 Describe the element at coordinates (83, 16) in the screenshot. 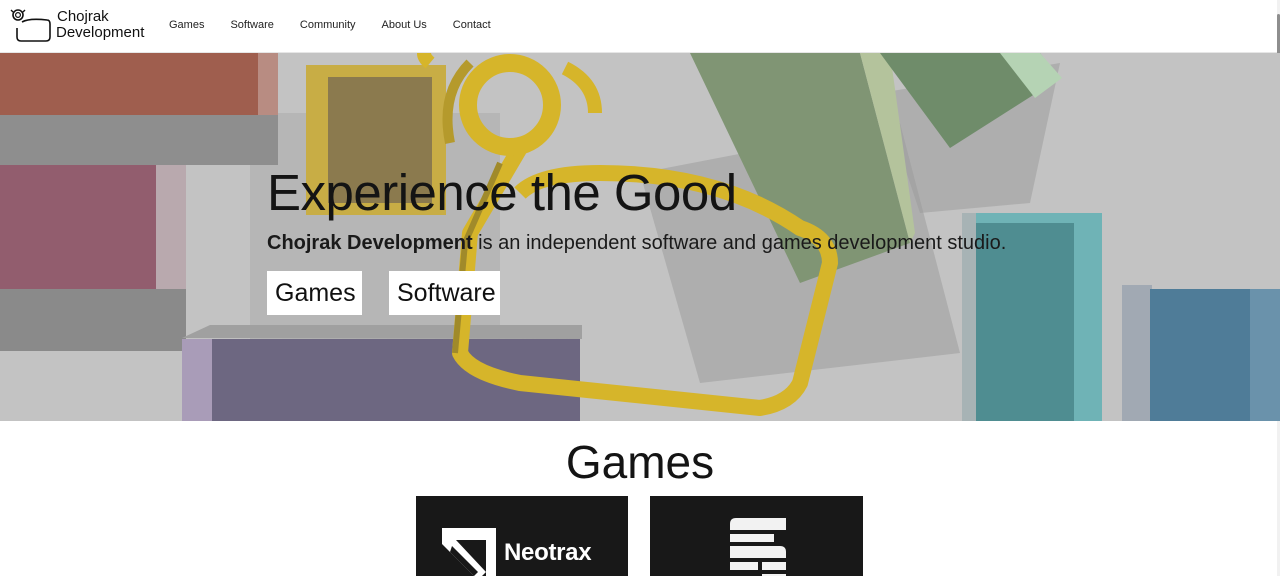

I see `logo-text-line1: Chojrak` at that location.